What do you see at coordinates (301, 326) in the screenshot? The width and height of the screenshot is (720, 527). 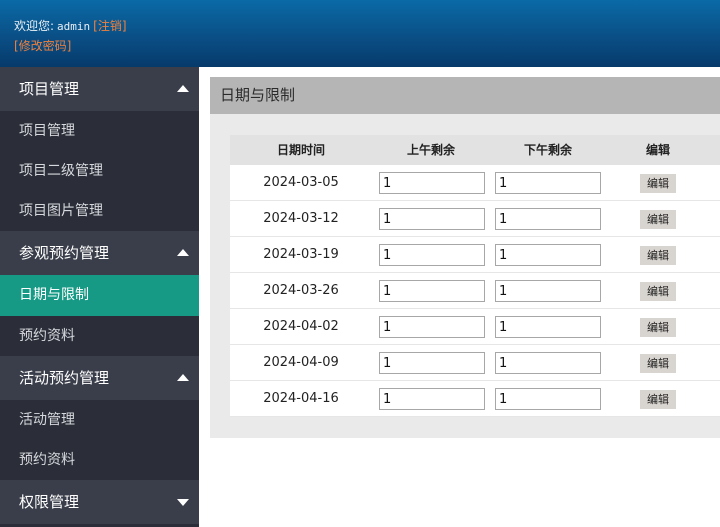 I see `row-date: 2024-04-02` at bounding box center [301, 326].